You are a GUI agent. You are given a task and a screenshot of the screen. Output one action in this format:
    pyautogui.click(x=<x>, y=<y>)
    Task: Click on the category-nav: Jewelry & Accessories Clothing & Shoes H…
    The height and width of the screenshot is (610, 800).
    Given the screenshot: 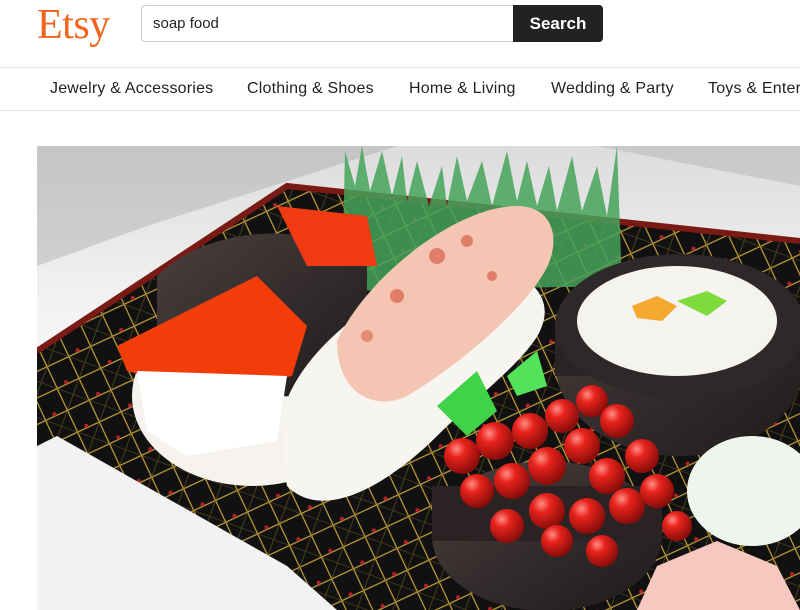 What is the action you would take?
    pyautogui.click(x=400, y=89)
    